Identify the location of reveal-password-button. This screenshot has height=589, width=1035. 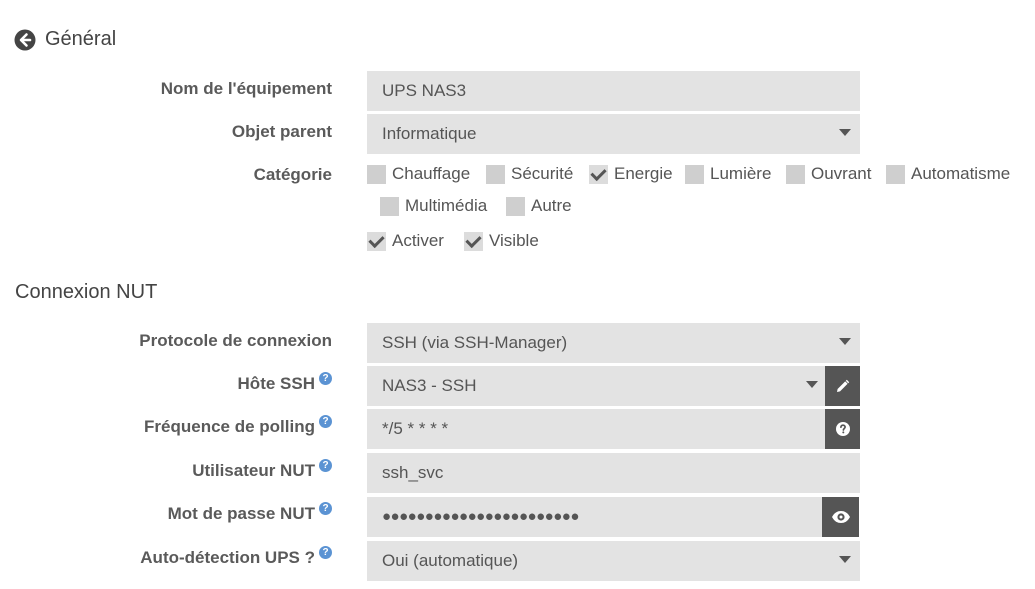
(840, 517).